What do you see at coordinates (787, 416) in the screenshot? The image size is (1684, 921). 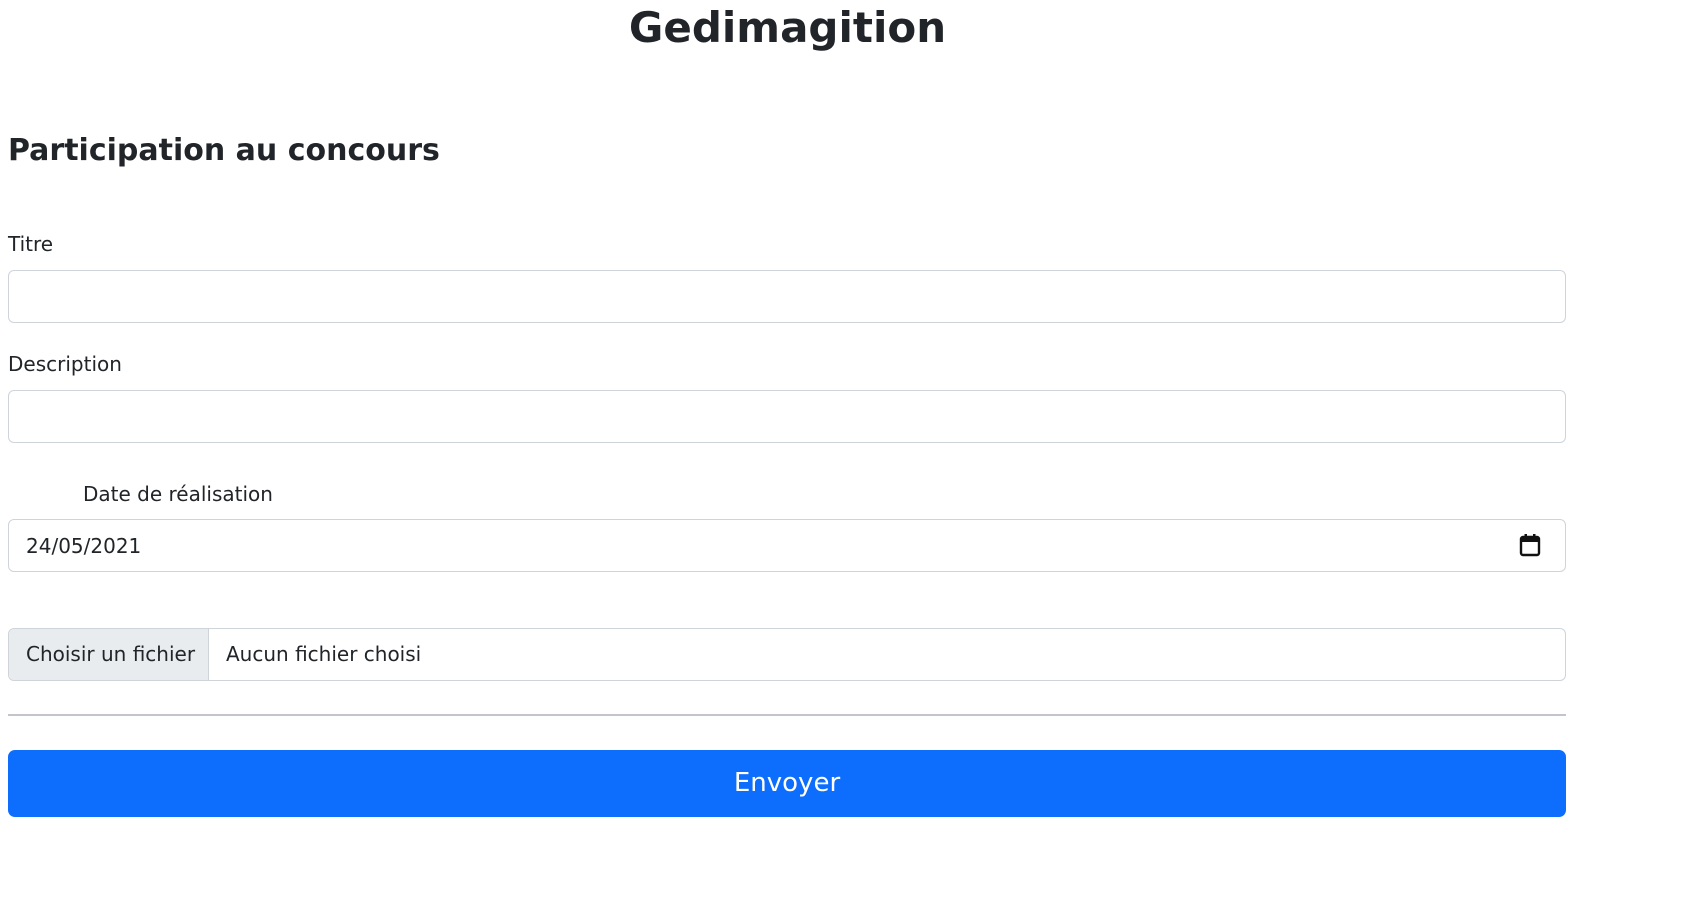 I see `description-input` at bounding box center [787, 416].